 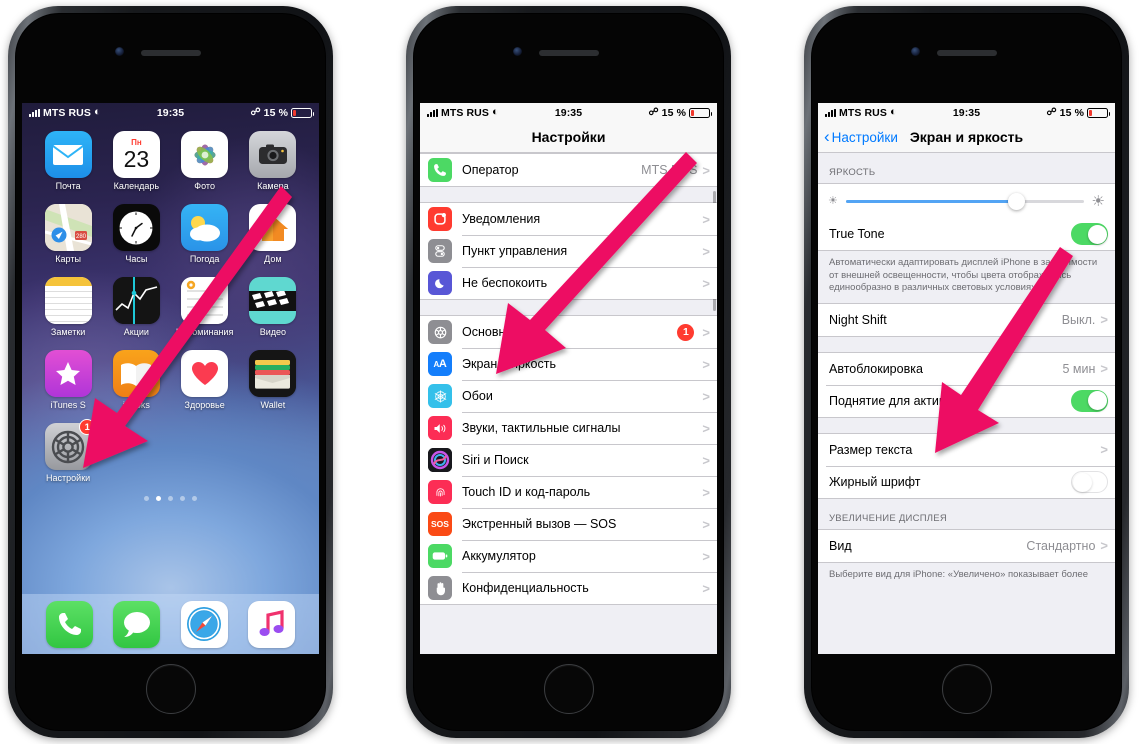 I want to click on row-badge: 1, so click(x=686, y=332).